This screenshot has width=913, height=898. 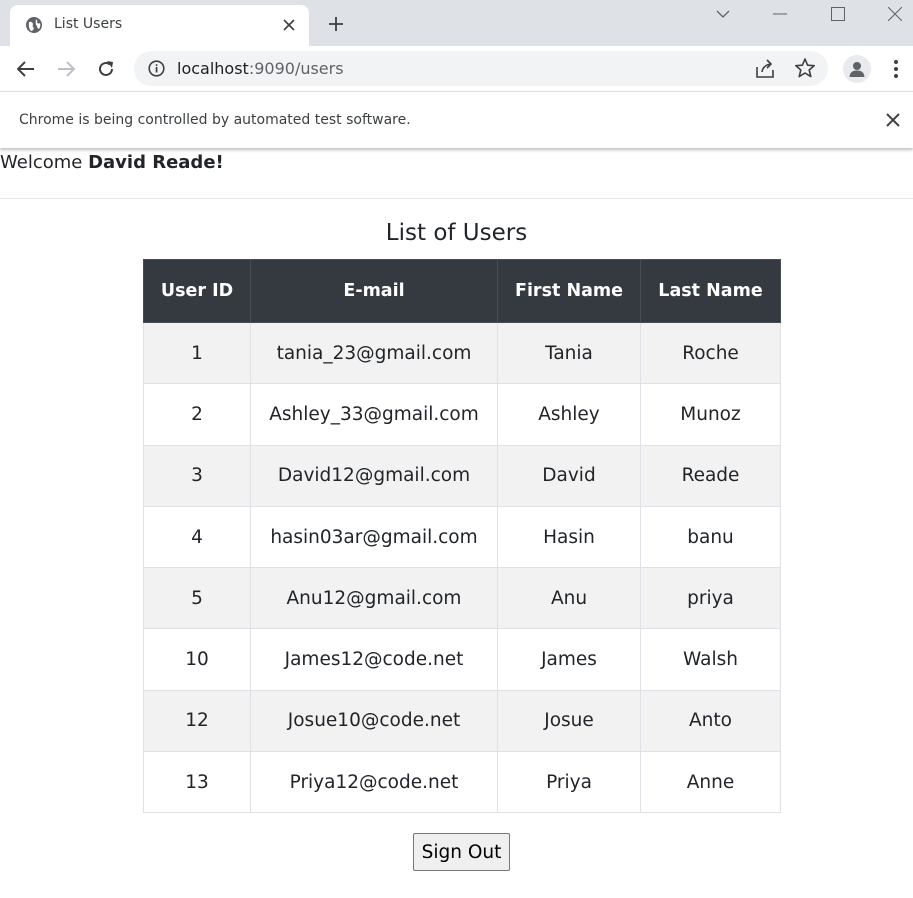 What do you see at coordinates (710, 414) in the screenshot?
I see `cell-last-name: Munoz` at bounding box center [710, 414].